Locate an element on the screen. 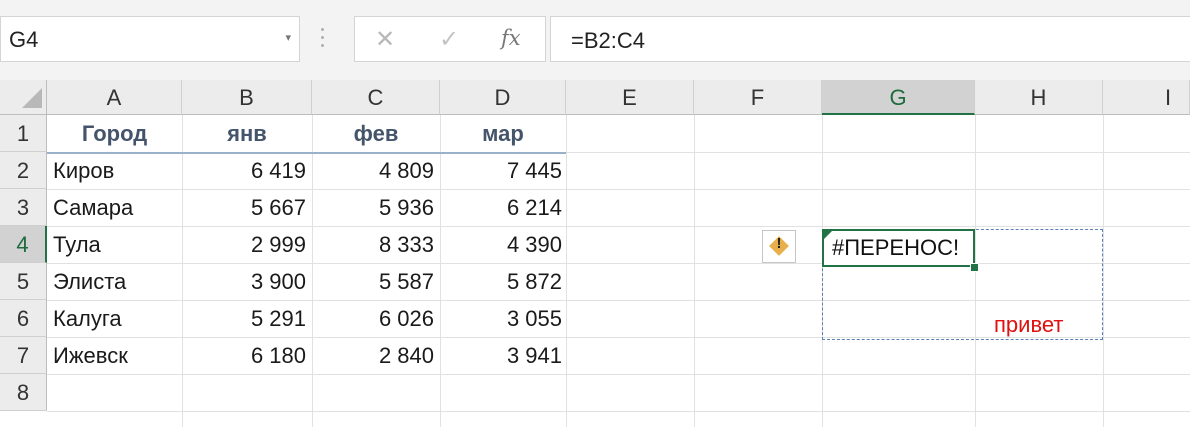 Image resolution: width=1190 pixels, height=427 pixels. cell-b5: 3 900 is located at coordinates (244, 281).